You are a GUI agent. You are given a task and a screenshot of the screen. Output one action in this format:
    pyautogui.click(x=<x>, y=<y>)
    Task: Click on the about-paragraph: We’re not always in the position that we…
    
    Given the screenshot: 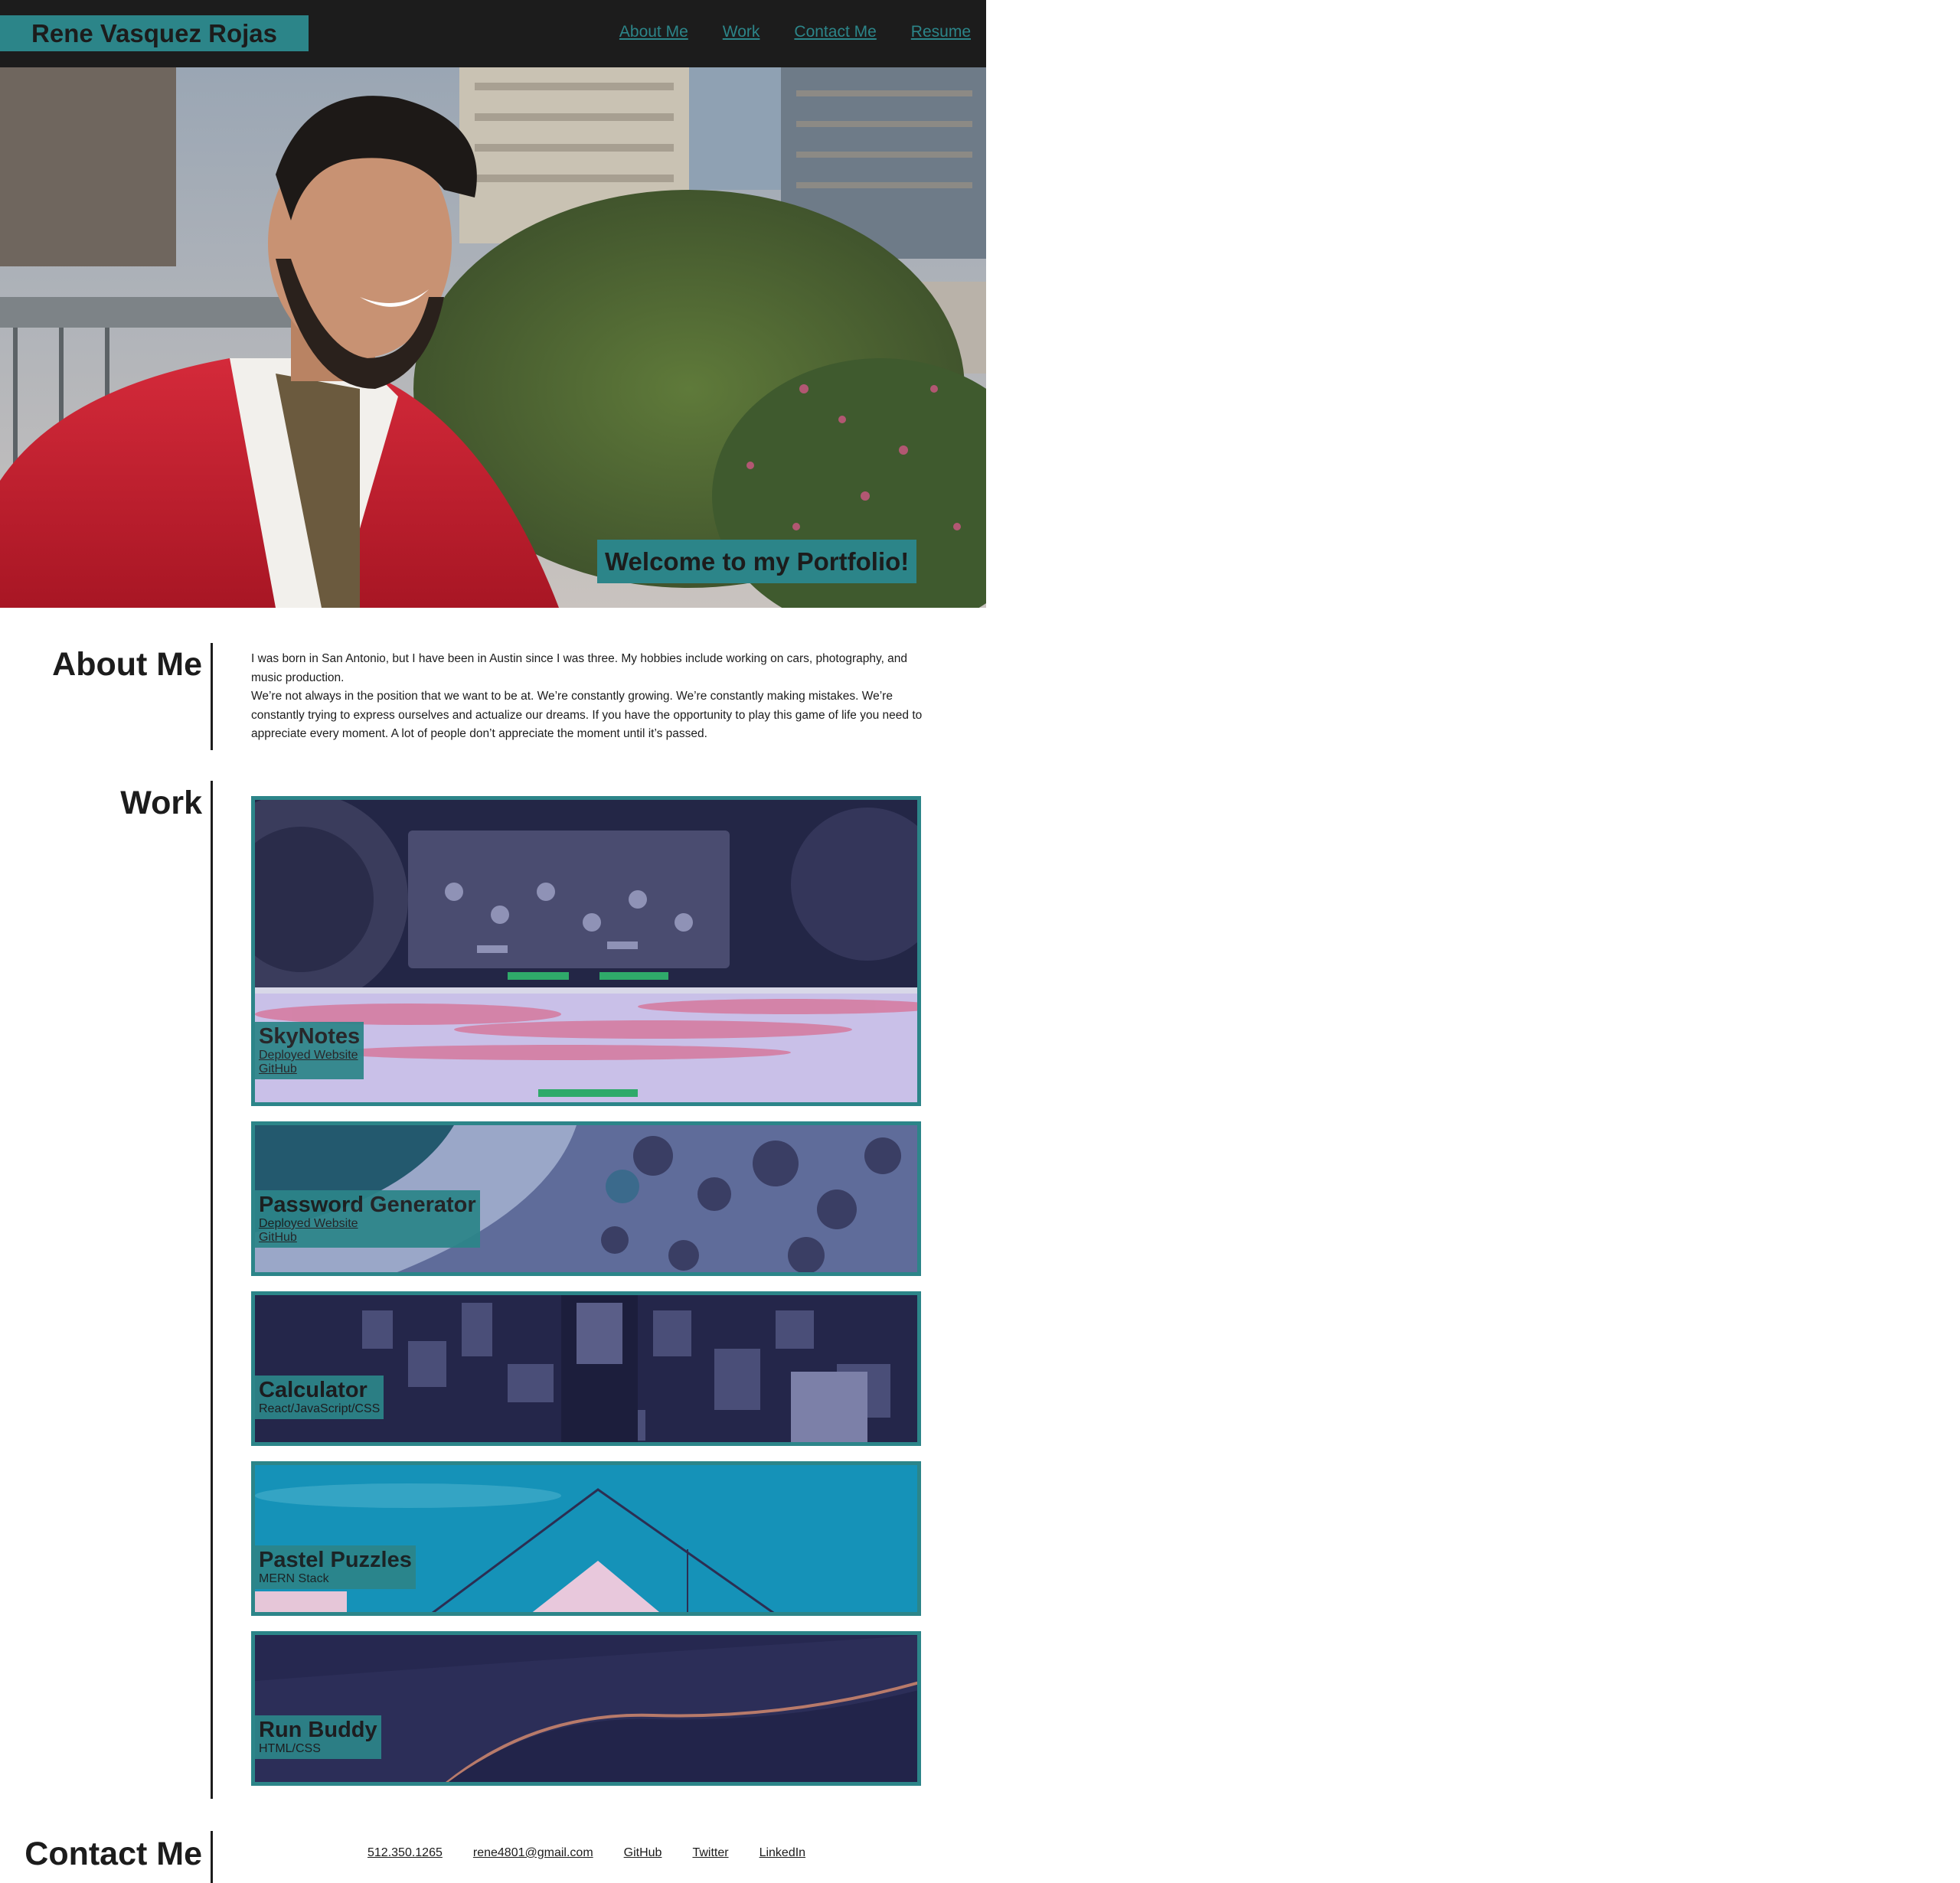 What is the action you would take?
    pyautogui.click(x=587, y=715)
    